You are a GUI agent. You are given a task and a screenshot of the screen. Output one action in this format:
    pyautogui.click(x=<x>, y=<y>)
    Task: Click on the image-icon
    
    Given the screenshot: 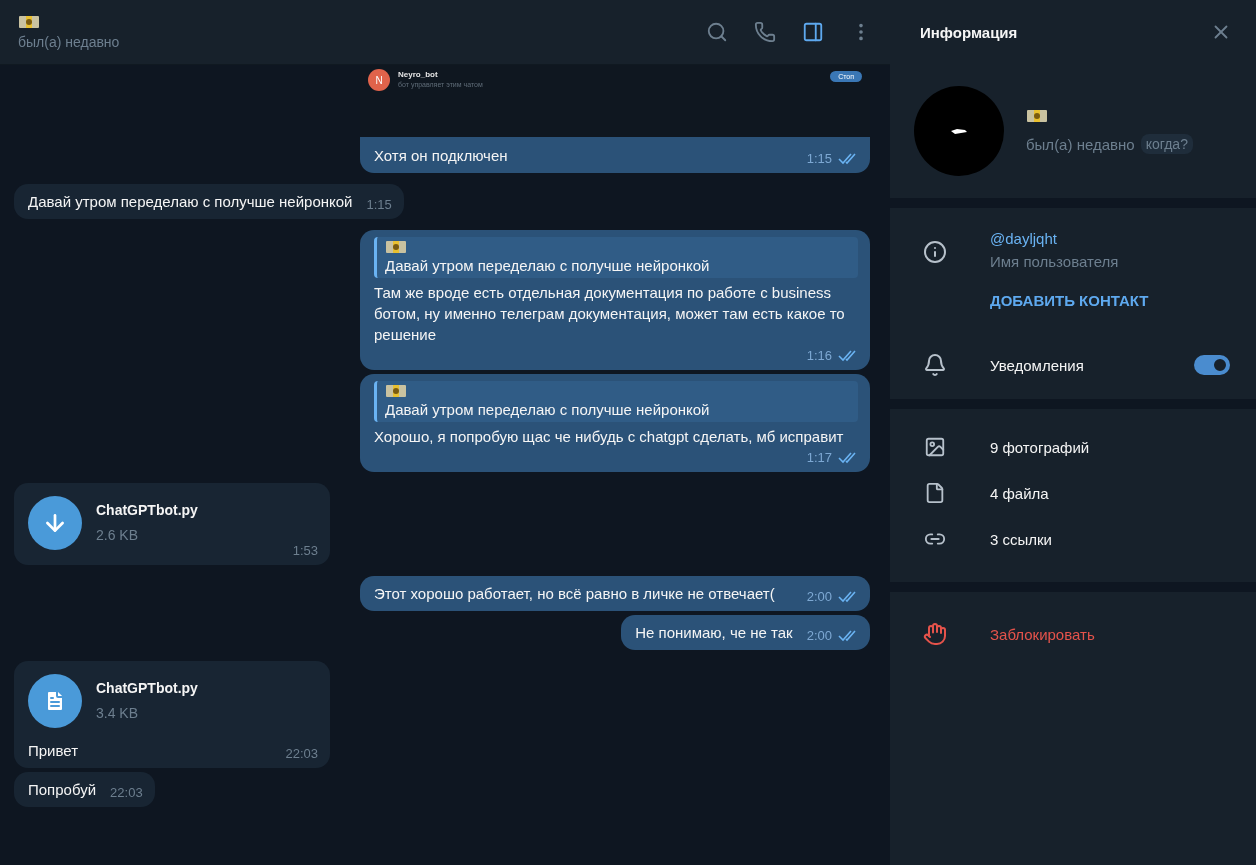 What is the action you would take?
    pyautogui.click(x=935, y=447)
    